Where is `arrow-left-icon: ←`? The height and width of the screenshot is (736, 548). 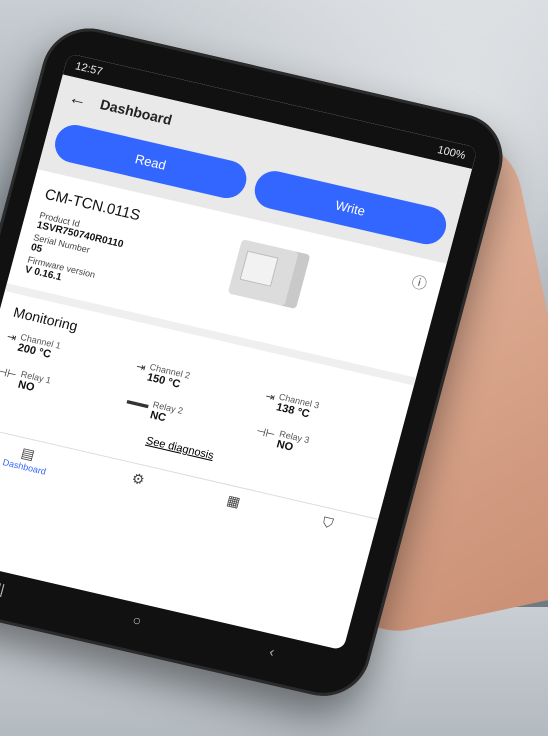
arrow-left-icon: ← is located at coordinates (78, 98).